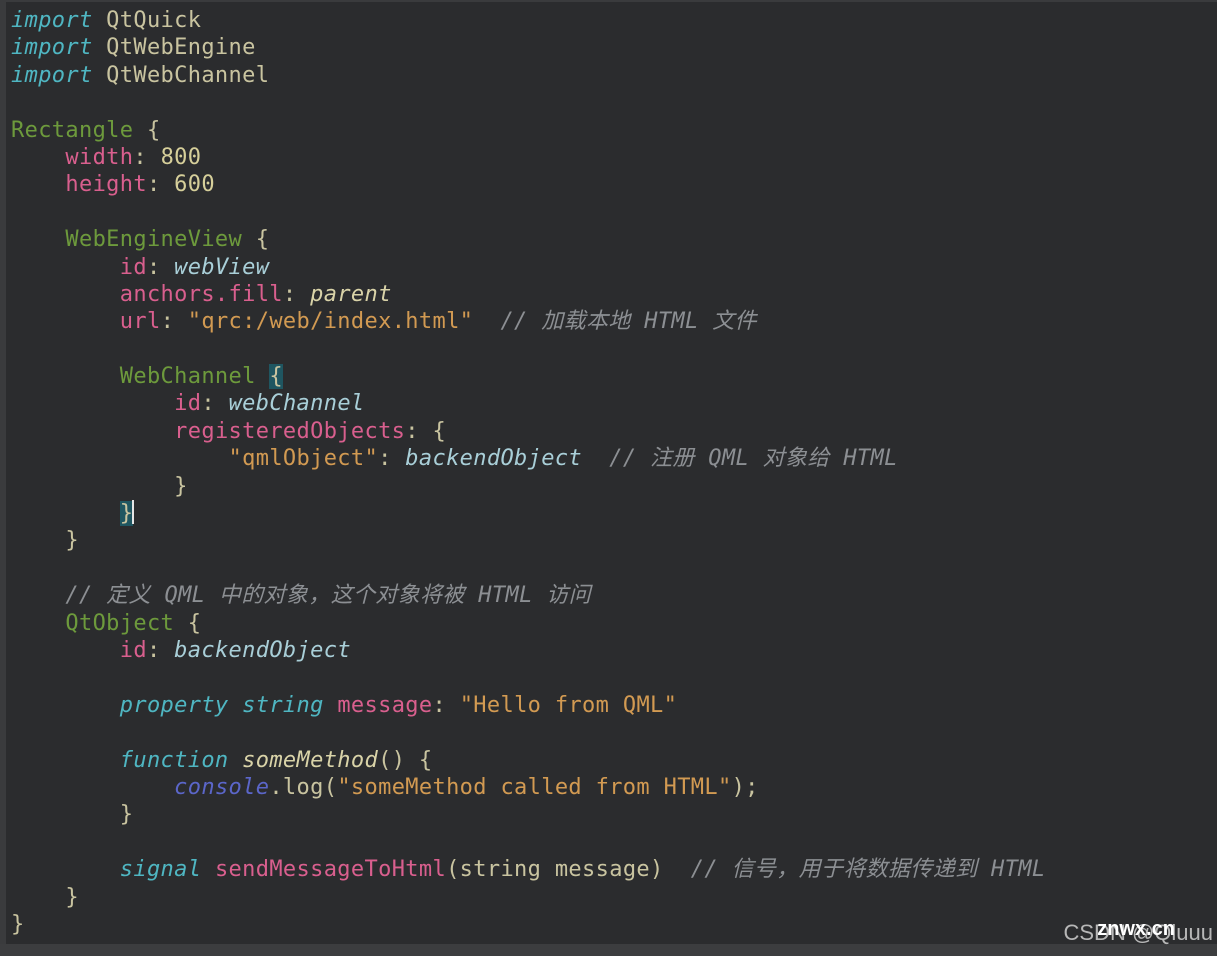  I want to click on code-token: );, so click(745, 787).